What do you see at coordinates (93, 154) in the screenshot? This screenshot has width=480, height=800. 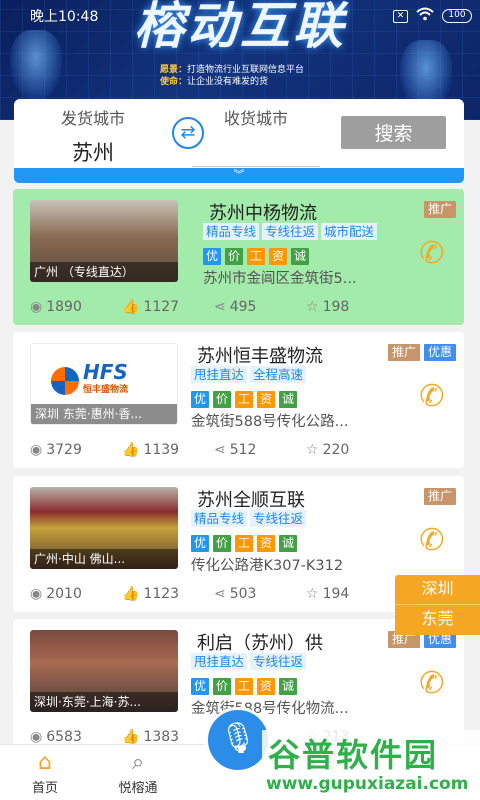 I see `from-city-value: 苏州` at bounding box center [93, 154].